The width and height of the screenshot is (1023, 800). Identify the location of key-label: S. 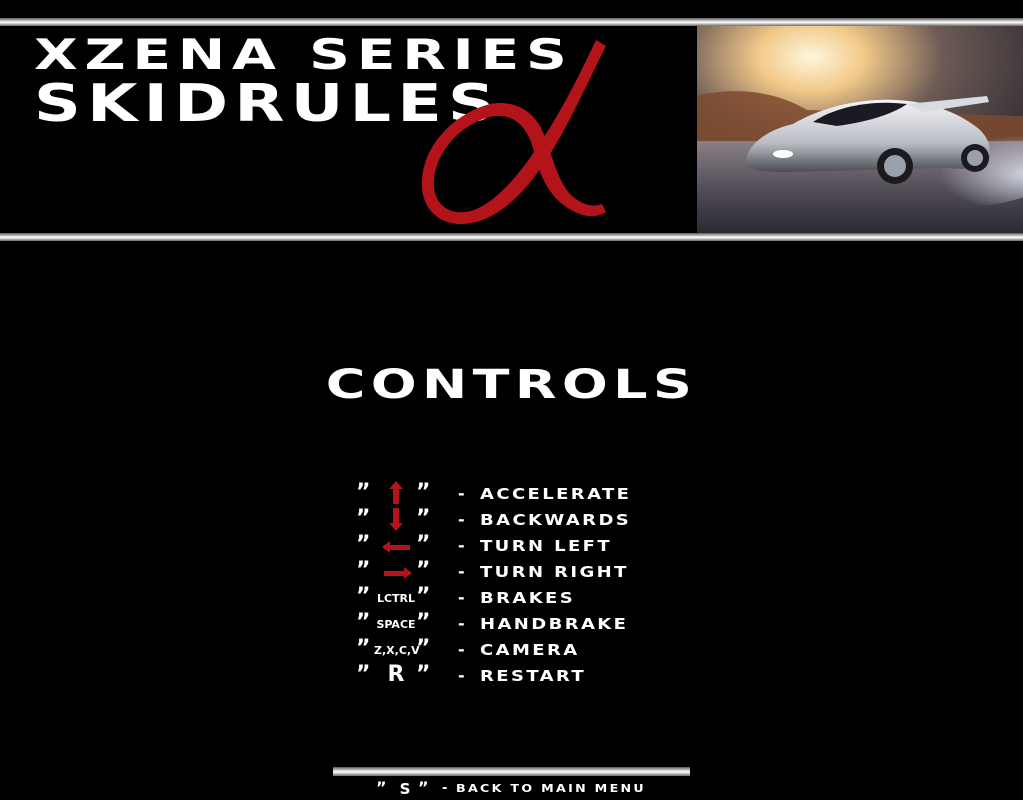
(405, 789).